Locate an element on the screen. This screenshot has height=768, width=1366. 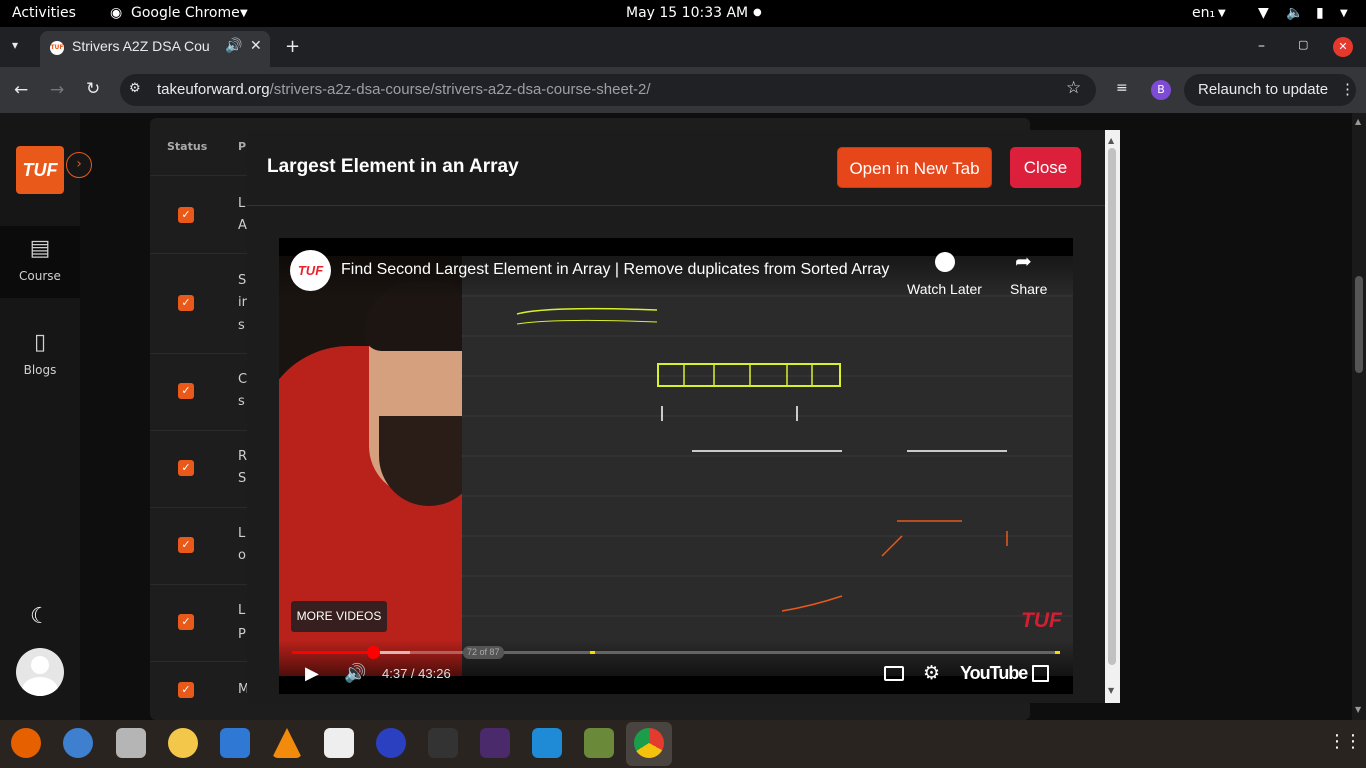
modal-divider is located at coordinates (676, 205).